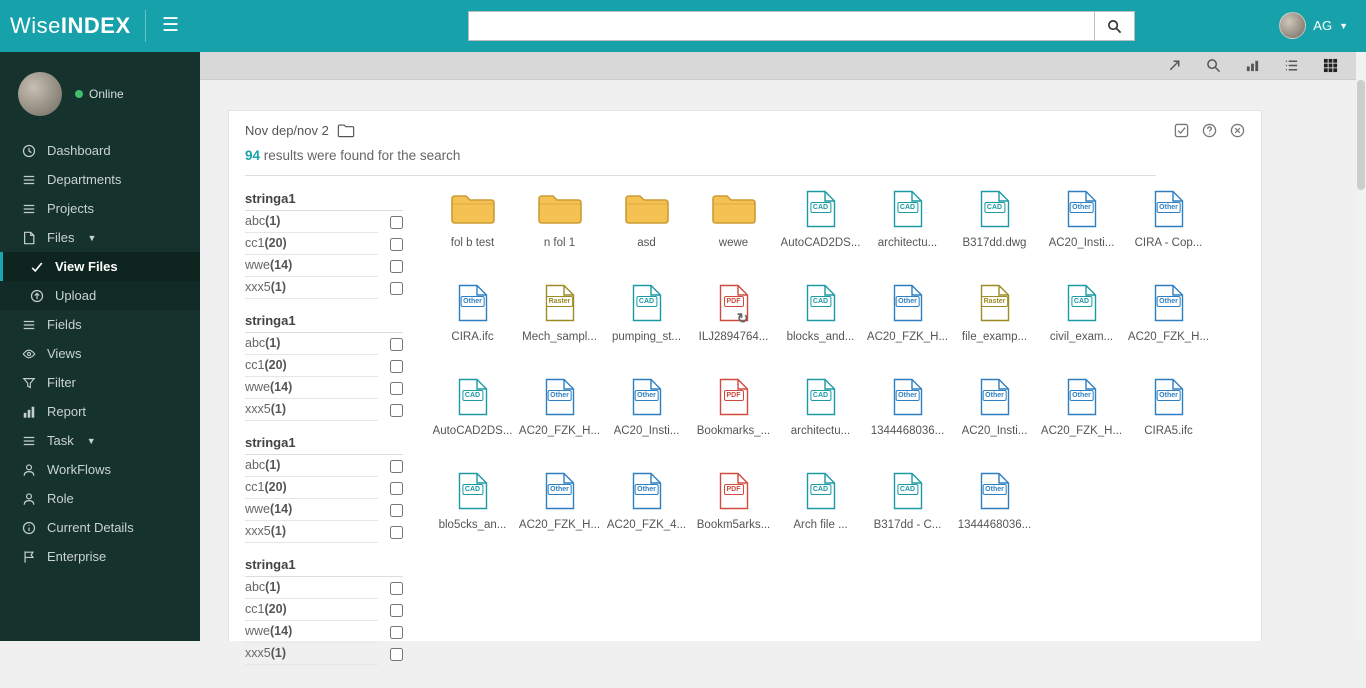  Describe the element at coordinates (100, 266) in the screenshot. I see `sidebar-item-view-files: View Files` at that location.